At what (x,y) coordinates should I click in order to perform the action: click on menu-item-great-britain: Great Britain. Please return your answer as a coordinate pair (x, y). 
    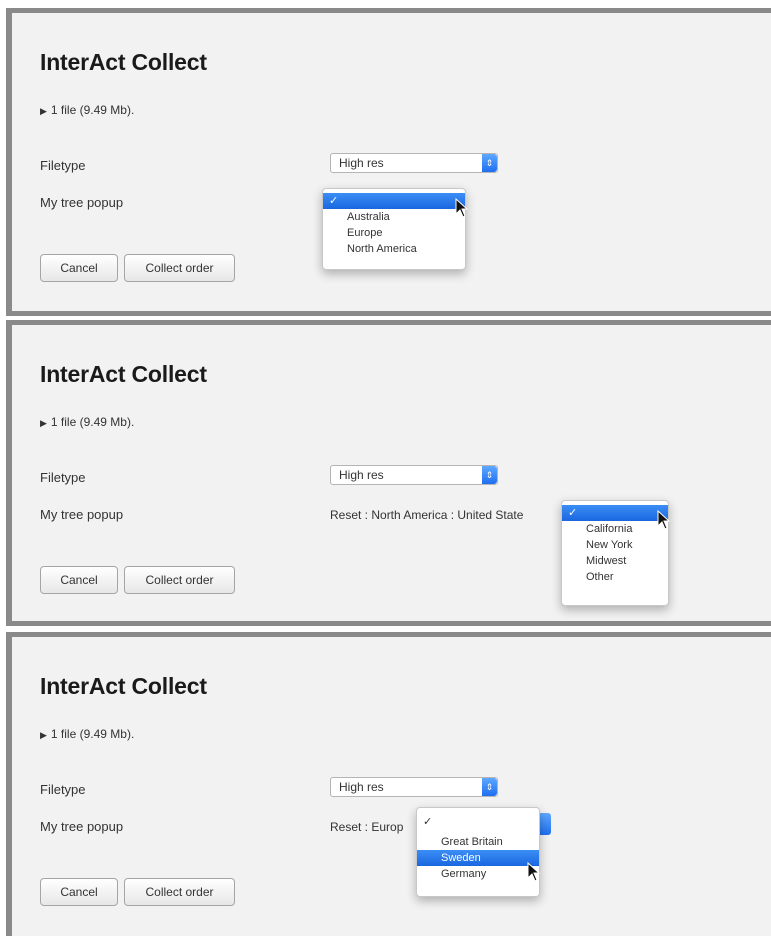
    Looking at the image, I should click on (478, 842).